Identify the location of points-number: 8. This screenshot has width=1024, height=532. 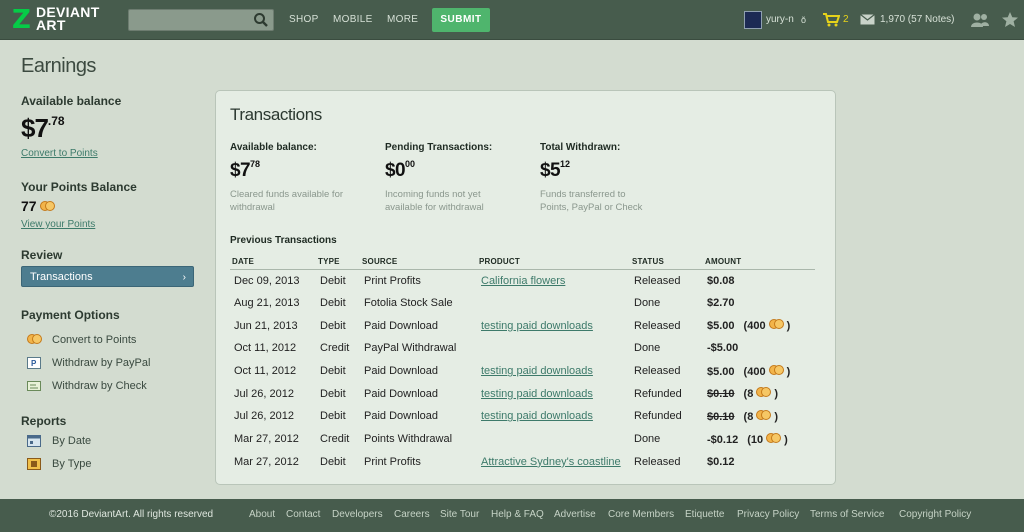
(750, 416).